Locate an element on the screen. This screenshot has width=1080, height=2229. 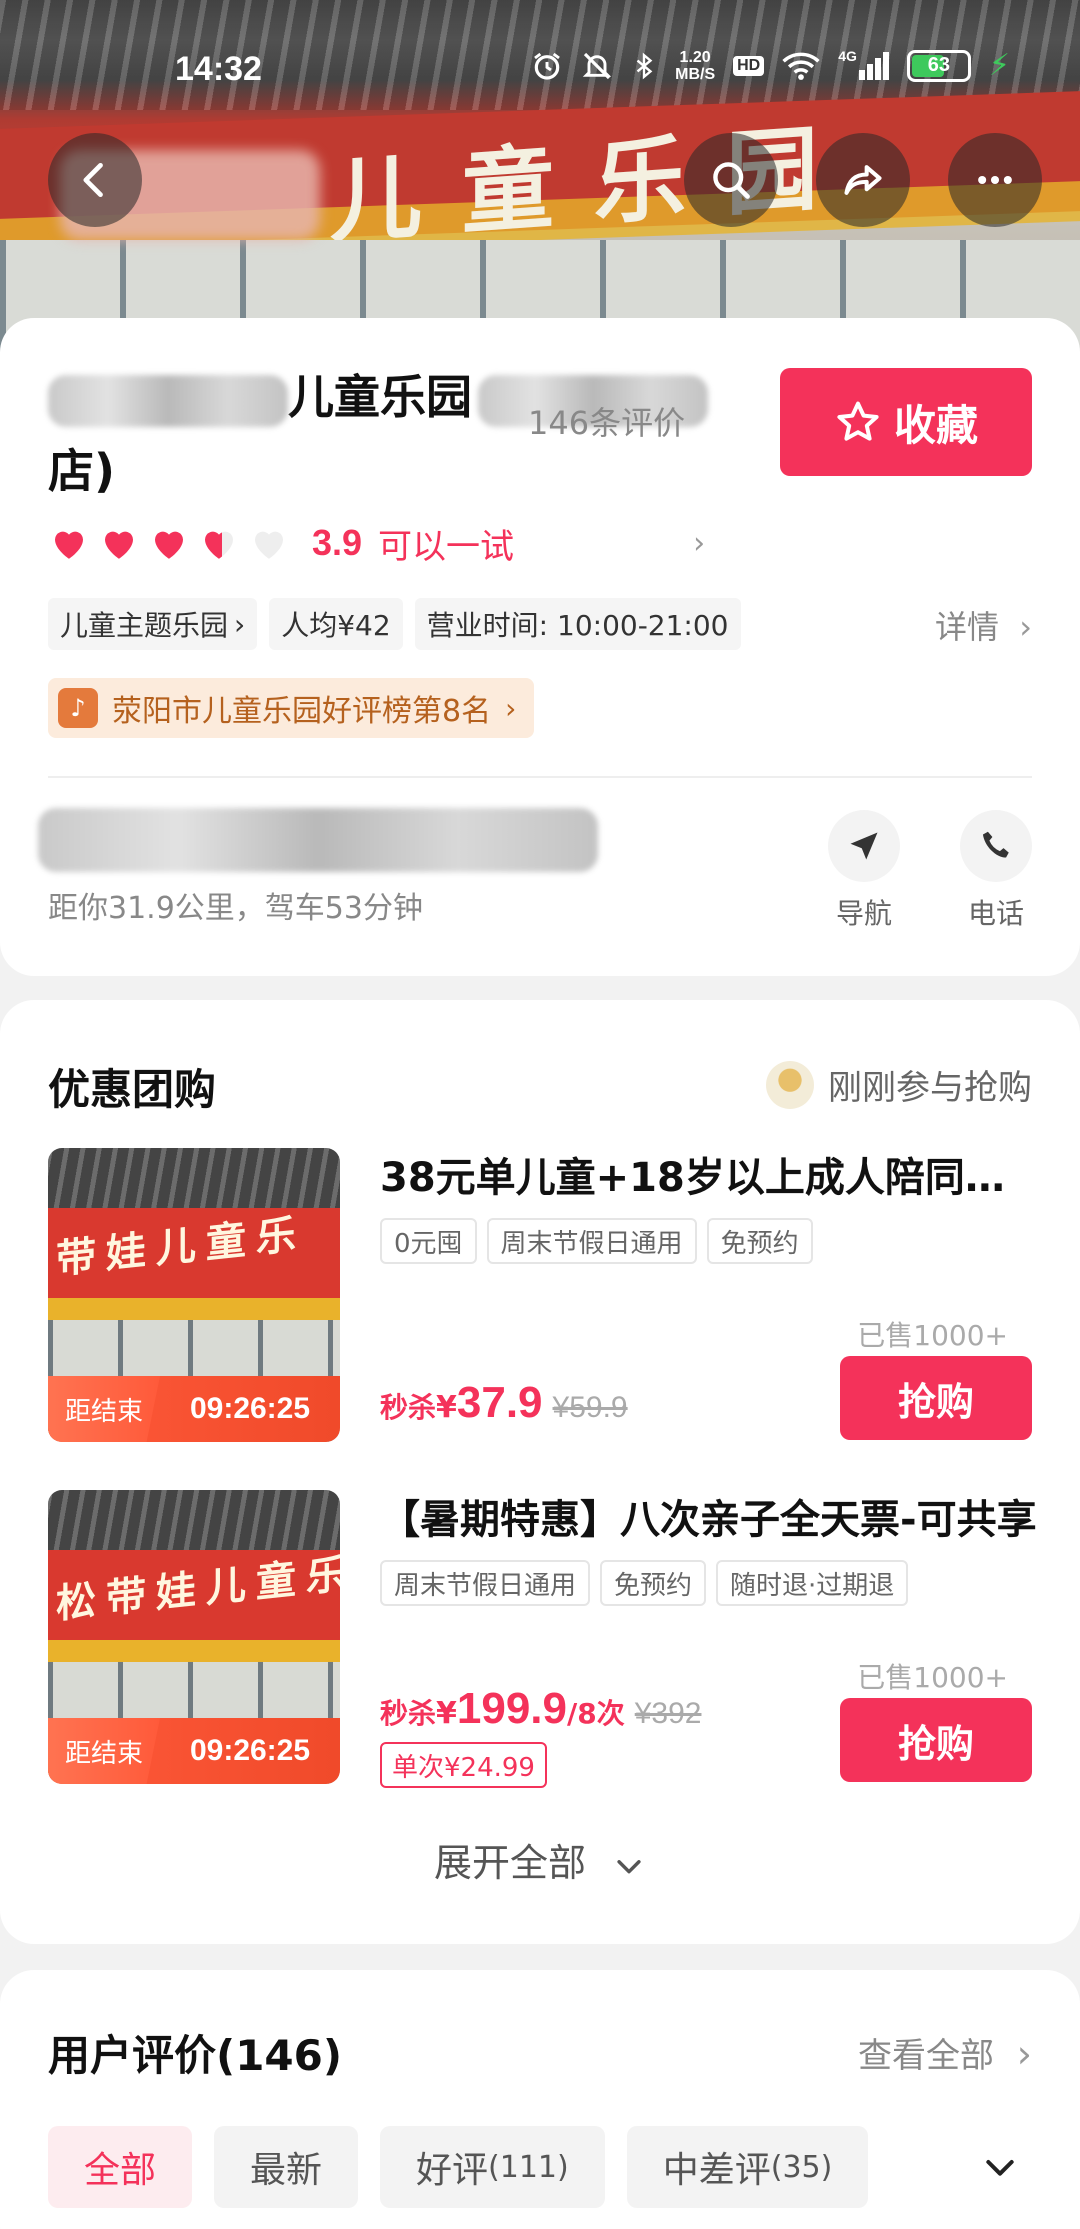
phone-icon is located at coordinates (995, 844).